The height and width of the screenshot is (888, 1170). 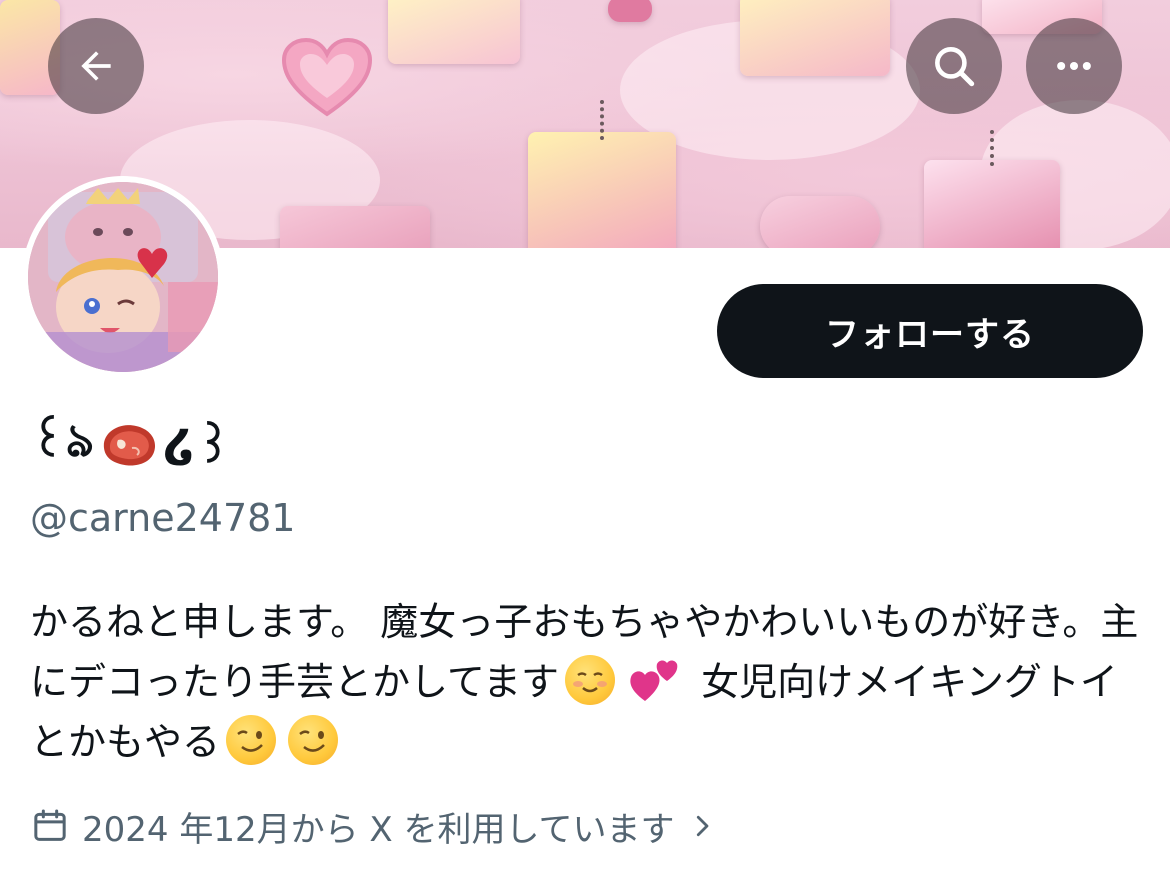 What do you see at coordinates (589, 680) in the screenshot?
I see `smiling-face-emoji-icon` at bounding box center [589, 680].